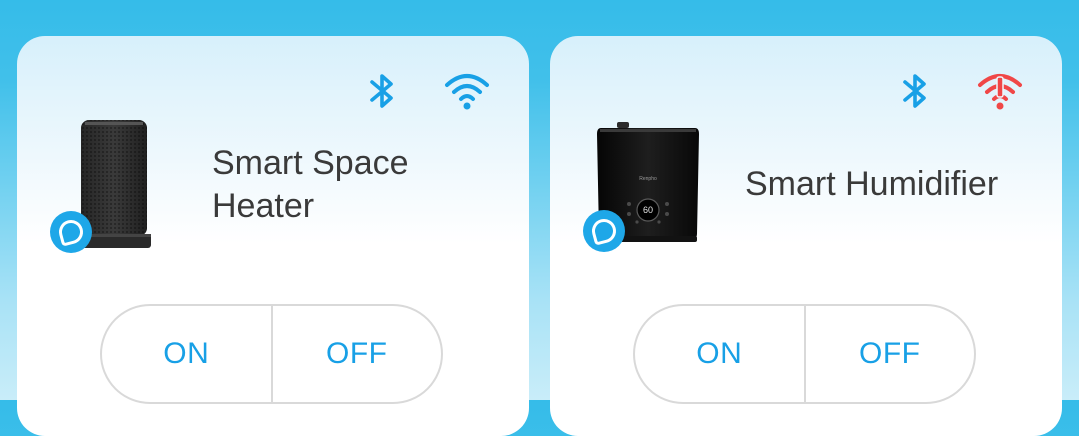 The width and height of the screenshot is (1079, 436). I want to click on wifi-icon, so click(467, 92).